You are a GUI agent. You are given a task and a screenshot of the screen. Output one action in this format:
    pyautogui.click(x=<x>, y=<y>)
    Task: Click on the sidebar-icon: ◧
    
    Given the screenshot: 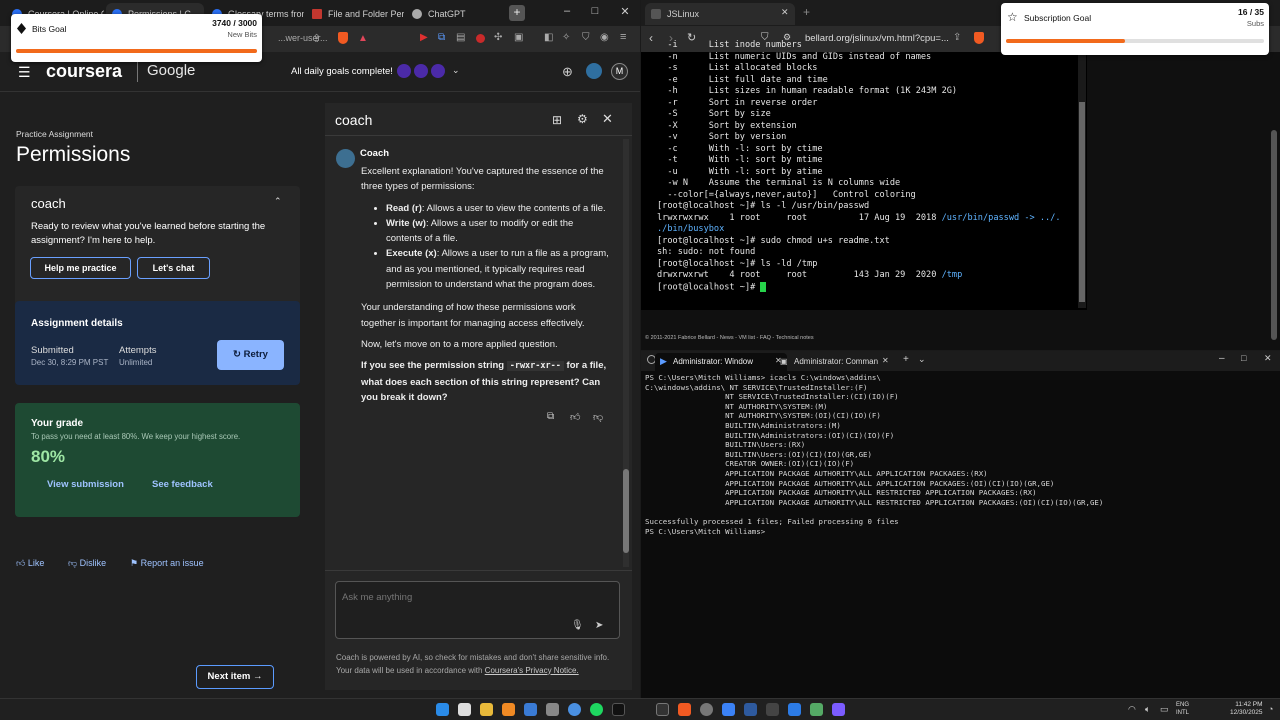 What is the action you would take?
    pyautogui.click(x=548, y=37)
    